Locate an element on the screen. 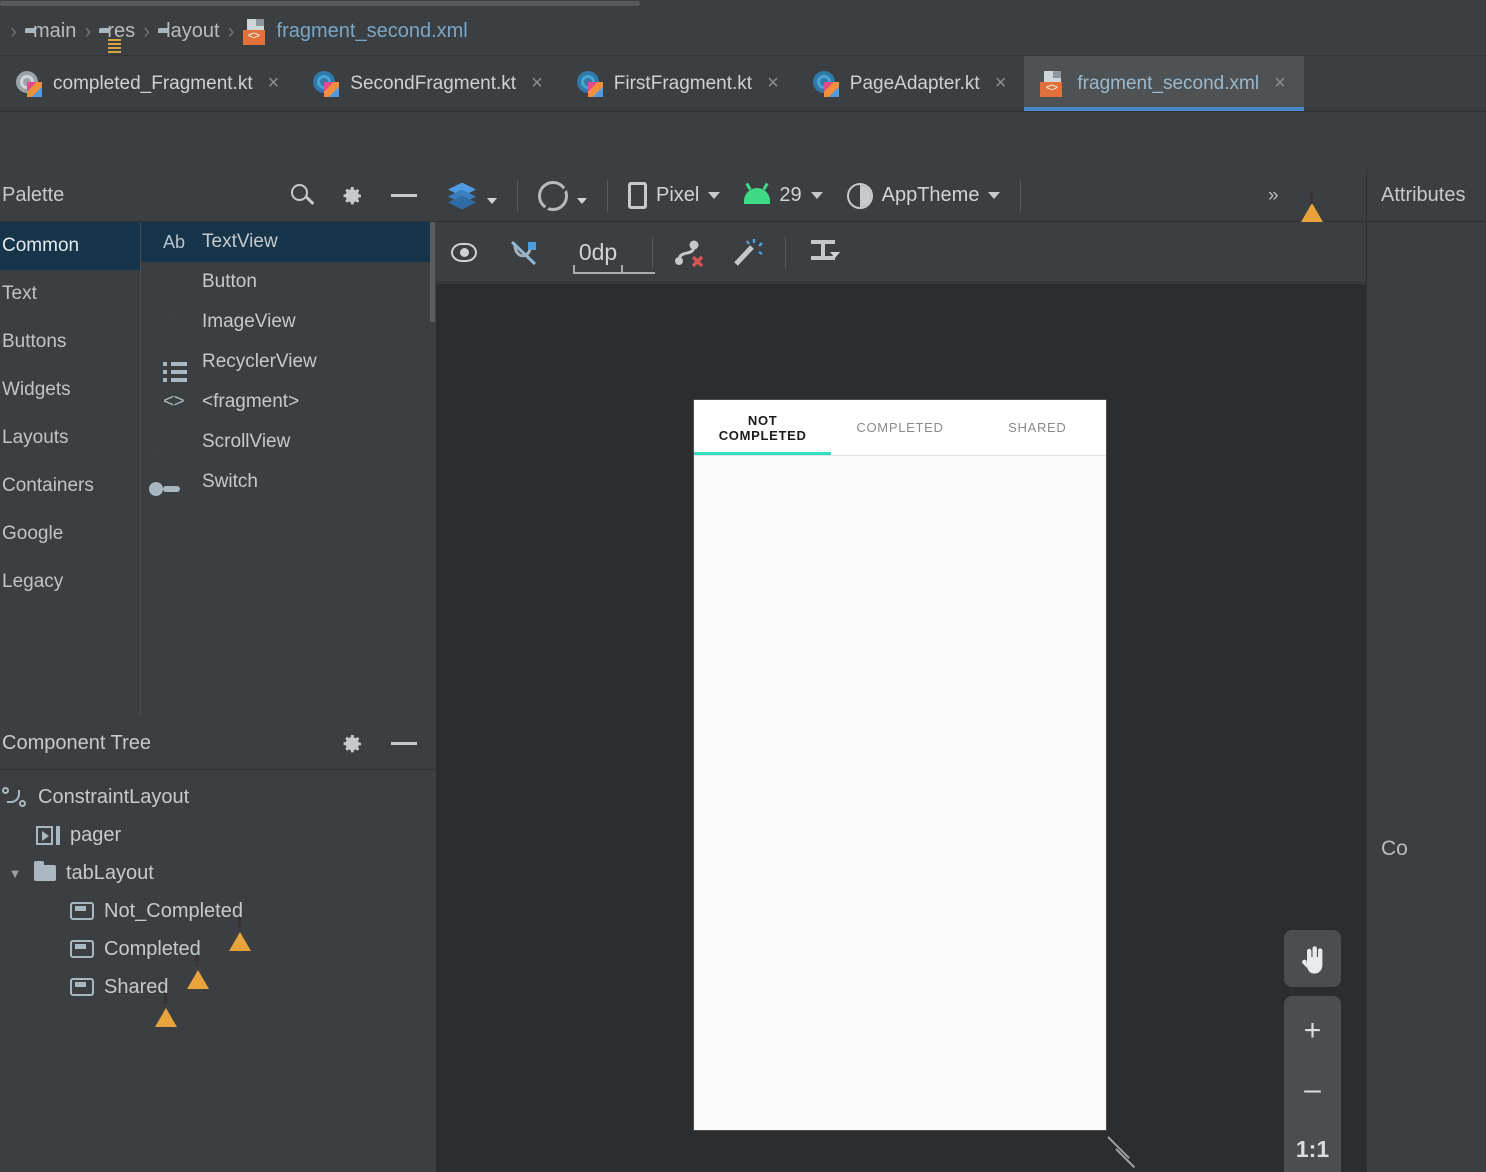 The width and height of the screenshot is (1486, 1172). palette-item-label: ScrollView is located at coordinates (246, 441).